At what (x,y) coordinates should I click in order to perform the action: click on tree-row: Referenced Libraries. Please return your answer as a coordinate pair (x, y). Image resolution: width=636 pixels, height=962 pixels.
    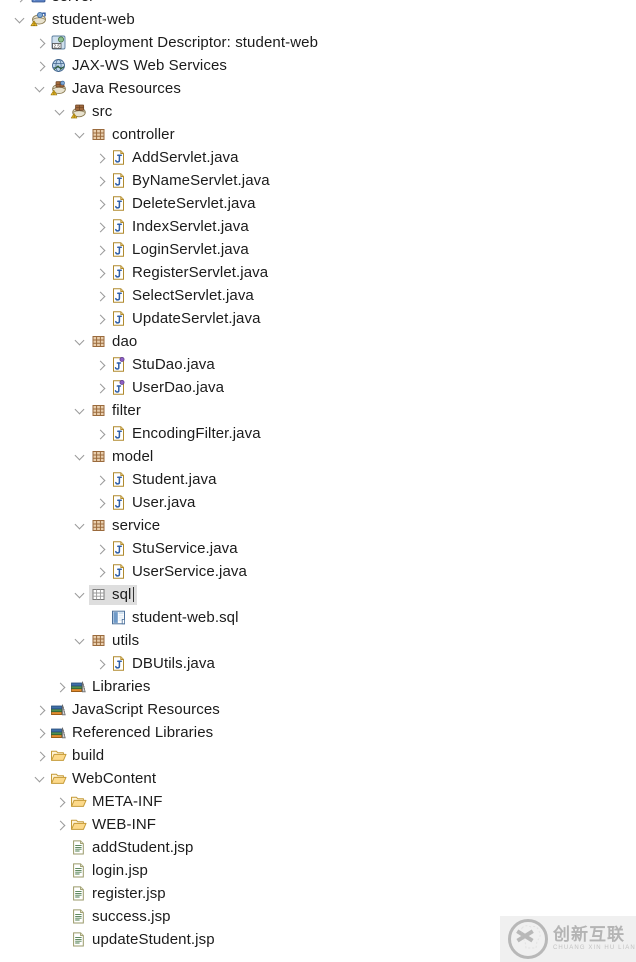
    Looking at the image, I should click on (318, 732).